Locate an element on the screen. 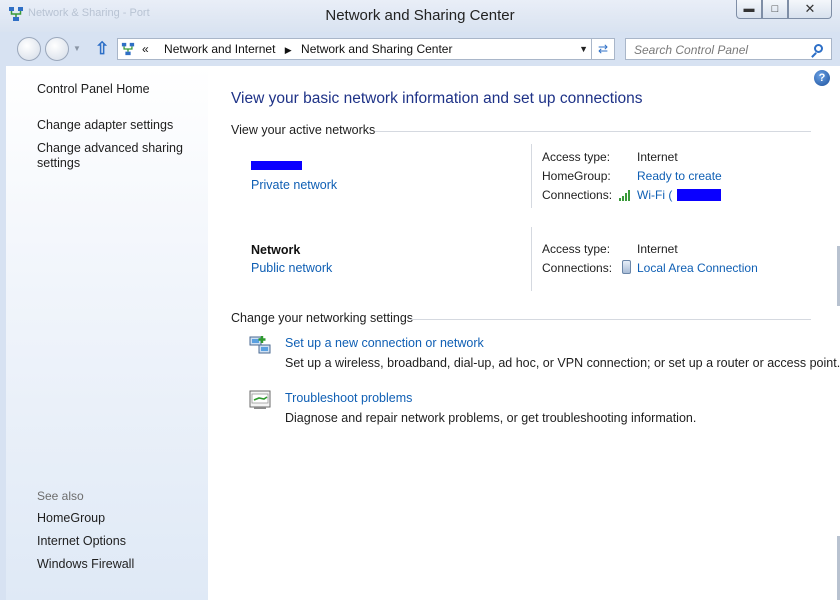 The width and height of the screenshot is (840, 600). wifi-signal-icon is located at coordinates (626, 195).